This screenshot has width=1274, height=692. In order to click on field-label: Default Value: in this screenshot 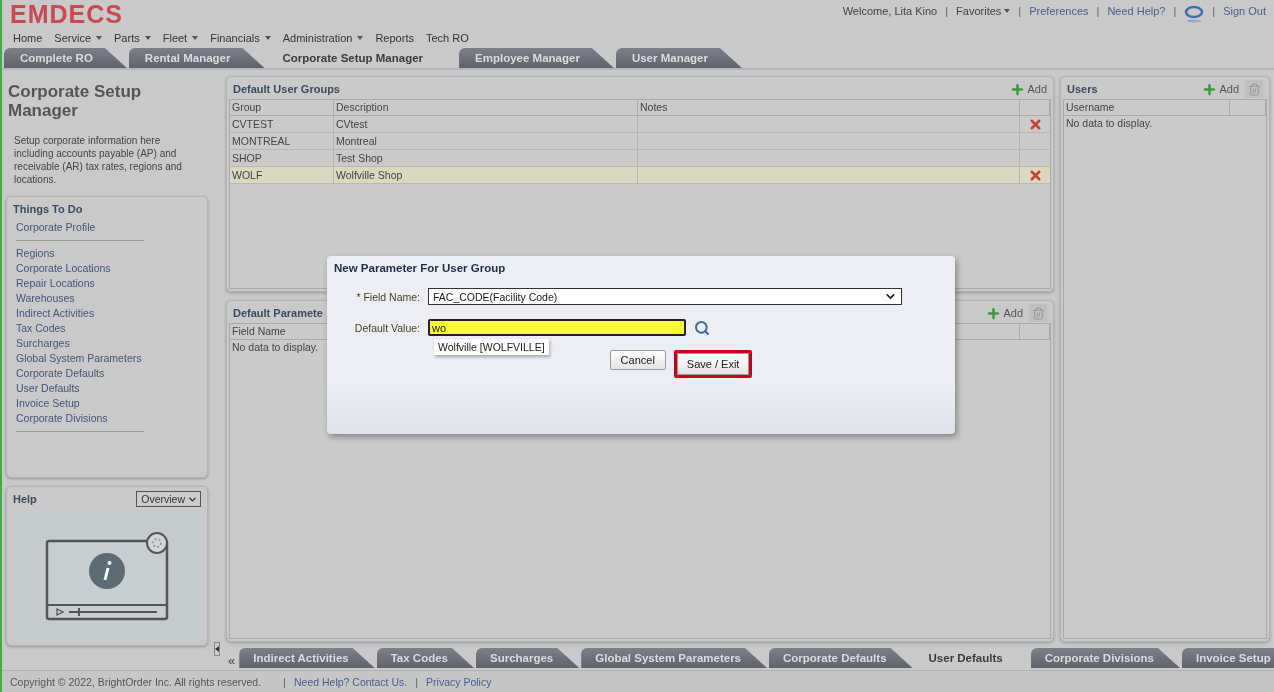, I will do `click(386, 327)`.